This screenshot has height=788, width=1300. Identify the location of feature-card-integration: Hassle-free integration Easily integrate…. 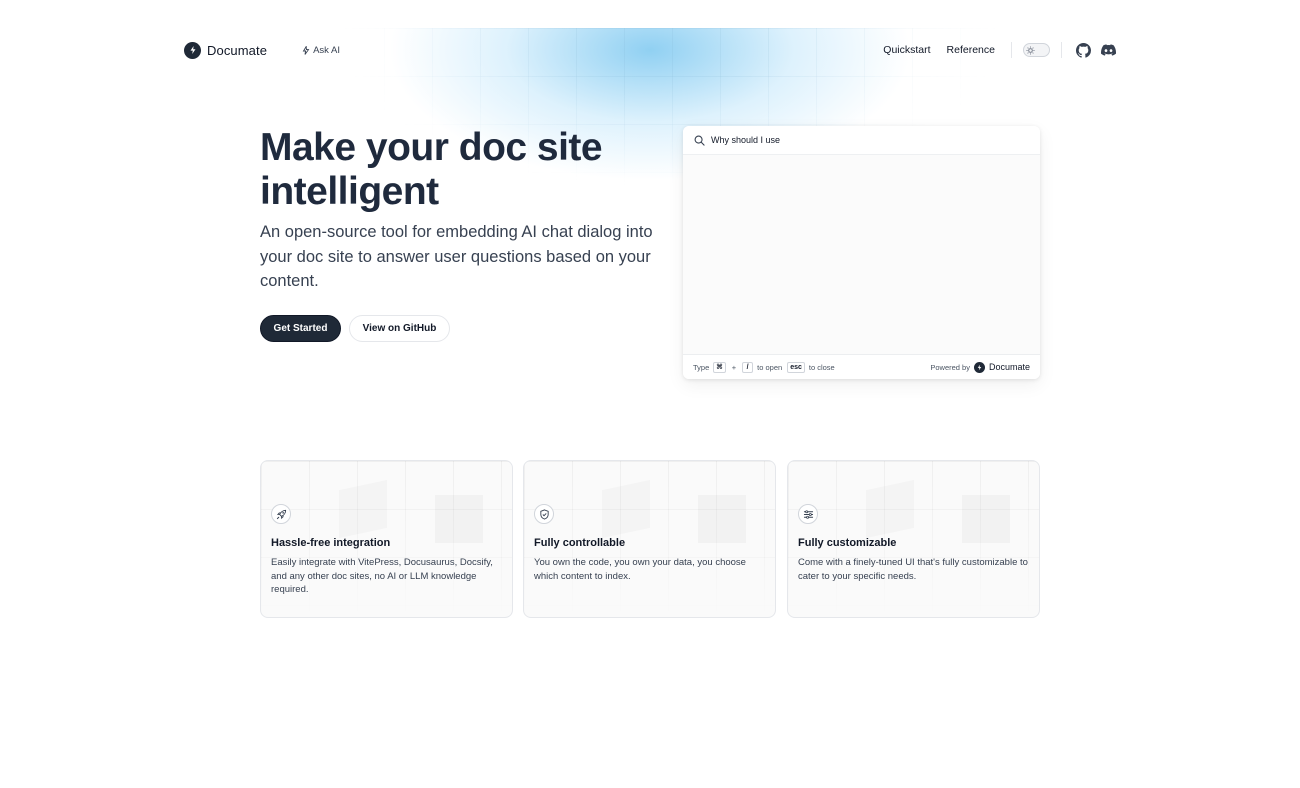
(386, 539).